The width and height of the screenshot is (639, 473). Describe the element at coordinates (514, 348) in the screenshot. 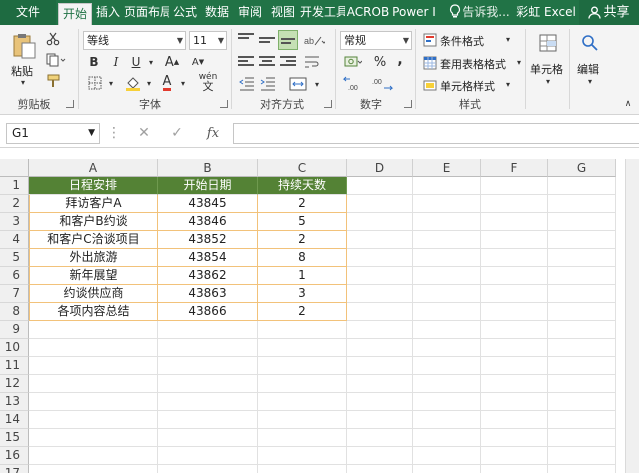

I see `cell-f10` at that location.